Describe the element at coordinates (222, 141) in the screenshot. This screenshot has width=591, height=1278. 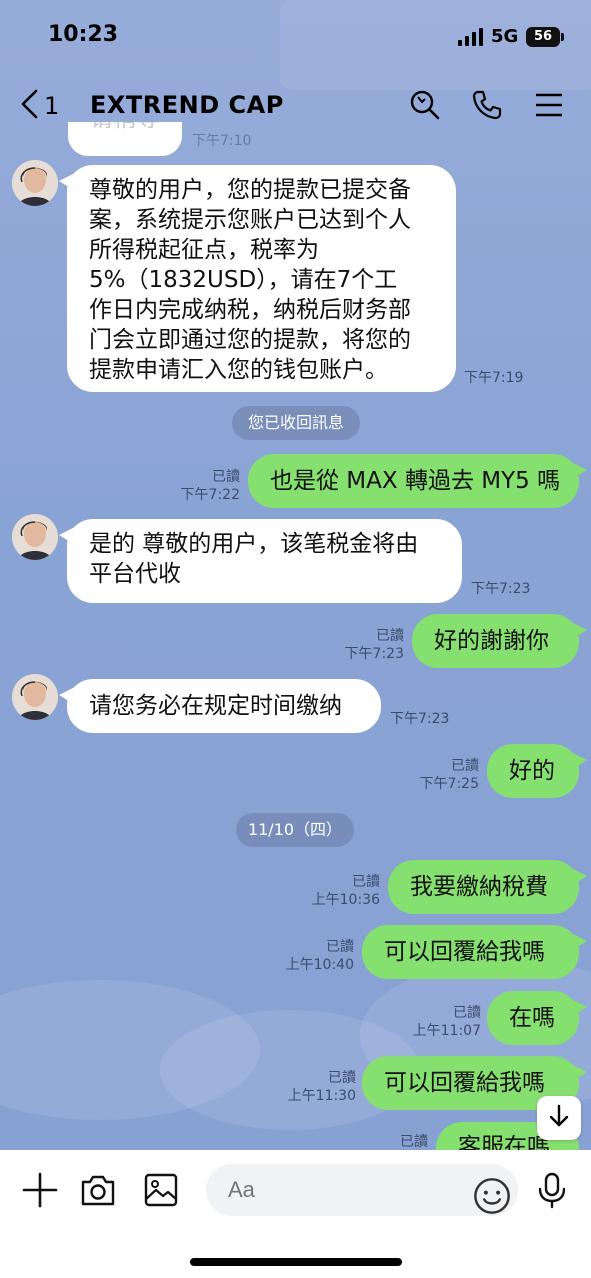
I see `message-time: 下午7:10` at that location.